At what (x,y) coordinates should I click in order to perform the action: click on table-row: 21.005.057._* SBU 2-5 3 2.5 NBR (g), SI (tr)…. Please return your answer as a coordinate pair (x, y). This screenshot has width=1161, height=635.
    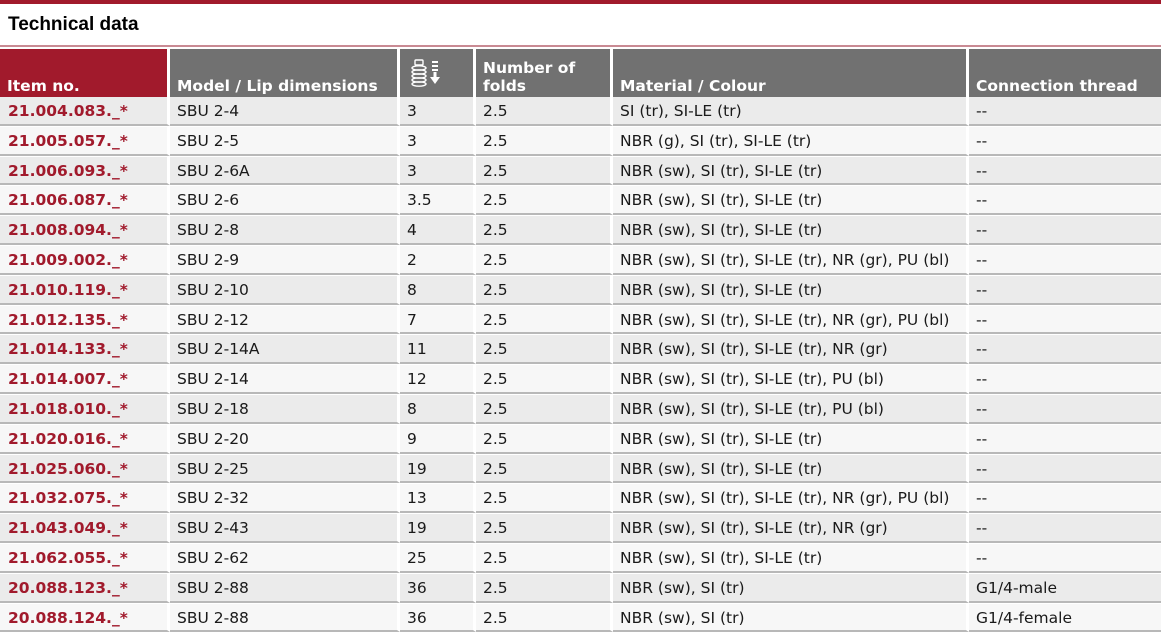
    Looking at the image, I should click on (580, 141).